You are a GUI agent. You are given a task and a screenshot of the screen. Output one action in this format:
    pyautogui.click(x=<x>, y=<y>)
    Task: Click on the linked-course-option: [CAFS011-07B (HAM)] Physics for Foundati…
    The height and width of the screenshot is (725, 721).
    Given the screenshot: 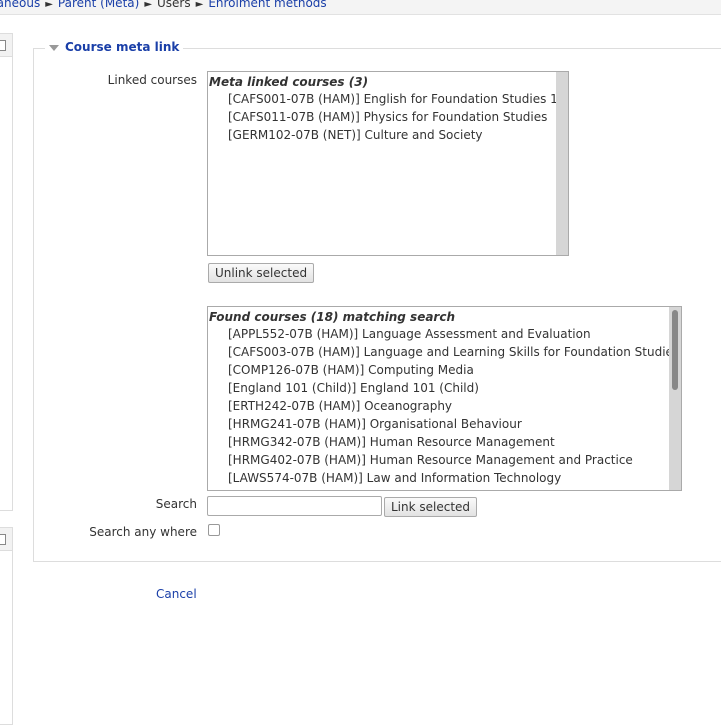 What is the action you would take?
    pyautogui.click(x=388, y=117)
    